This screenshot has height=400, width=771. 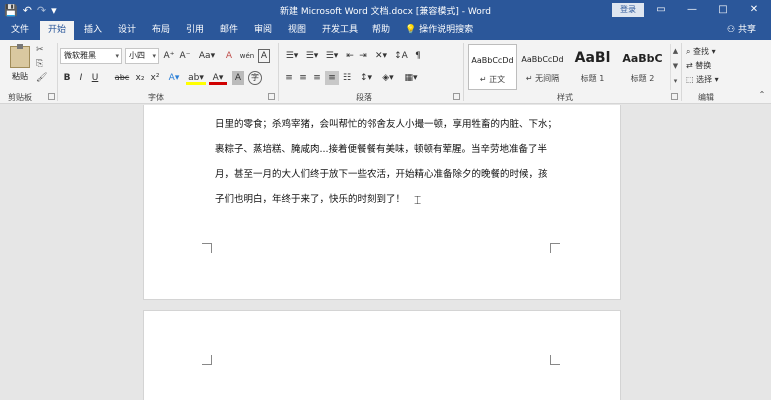 What do you see at coordinates (340, 30) in the screenshot?
I see `tab-developer: 开发工具` at bounding box center [340, 30].